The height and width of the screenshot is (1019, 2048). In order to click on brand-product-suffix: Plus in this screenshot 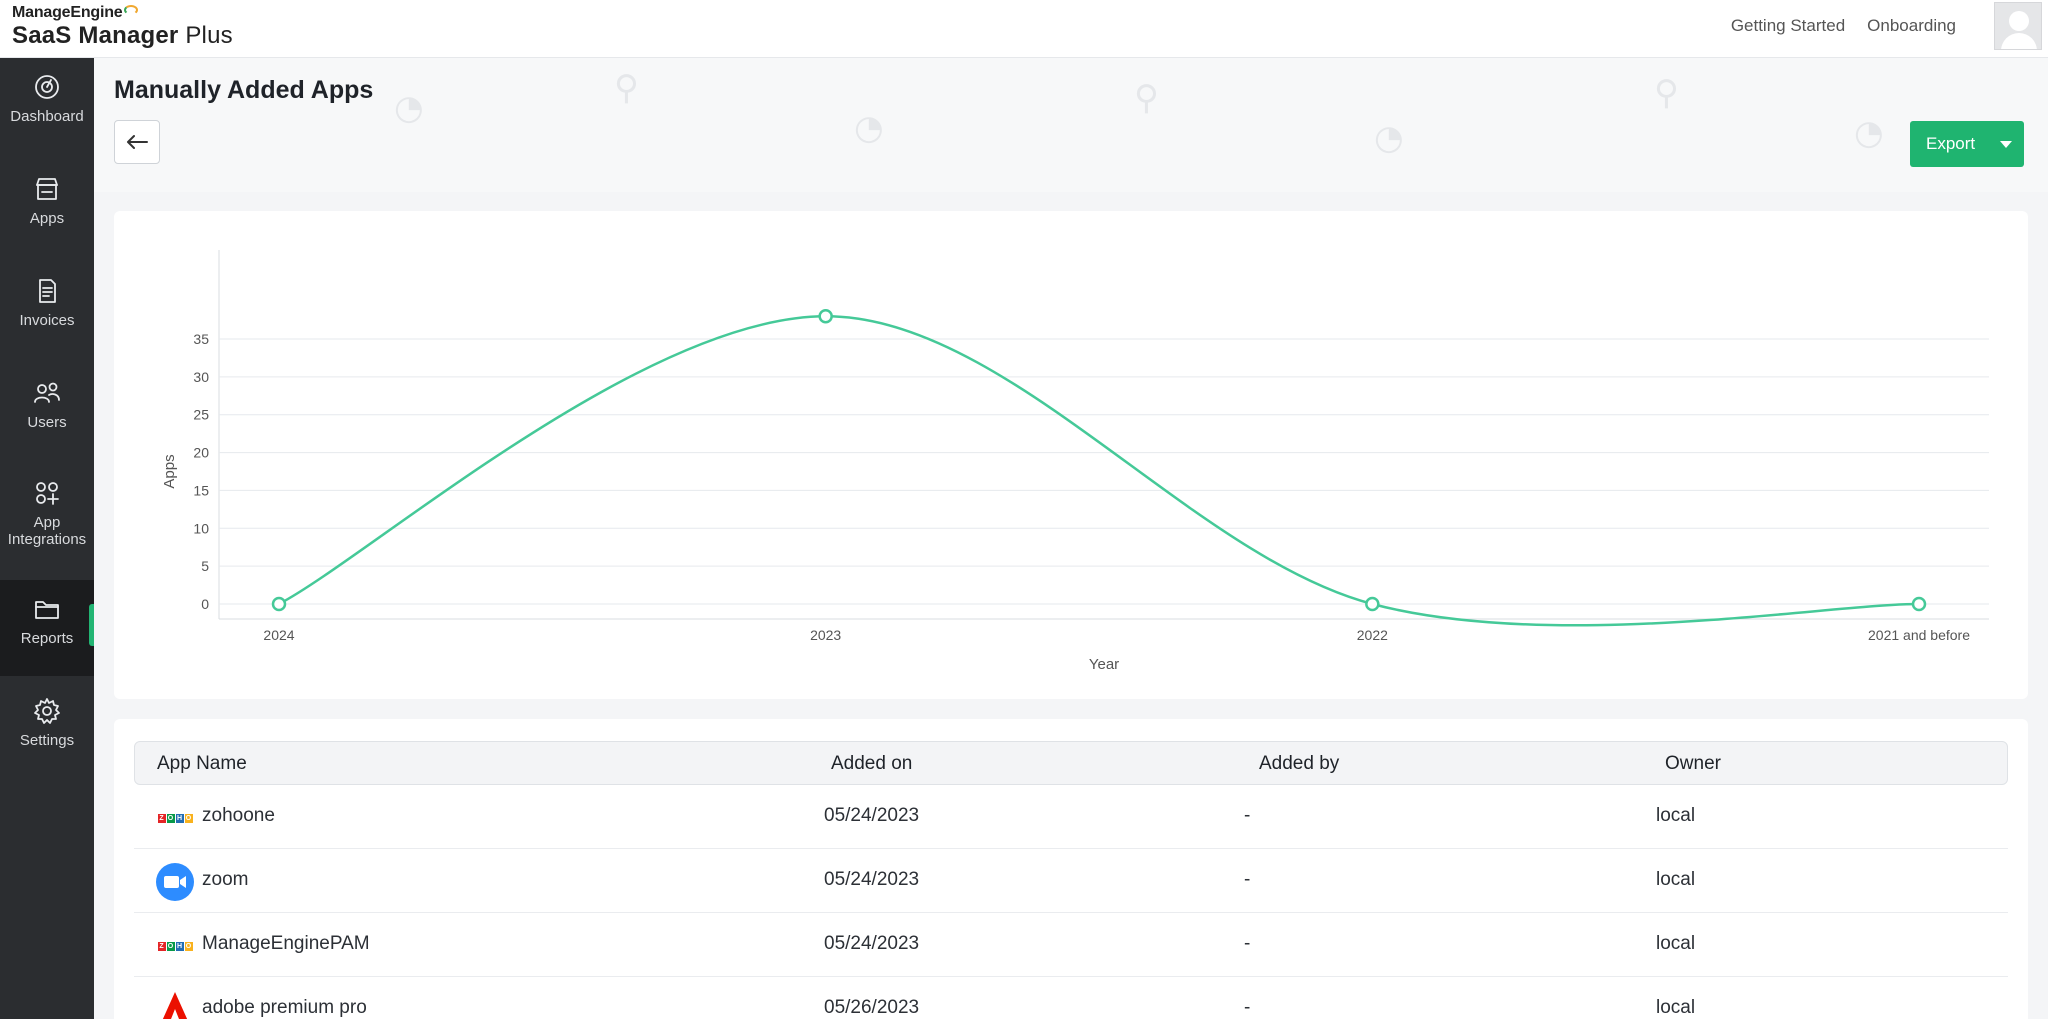, I will do `click(205, 35)`.